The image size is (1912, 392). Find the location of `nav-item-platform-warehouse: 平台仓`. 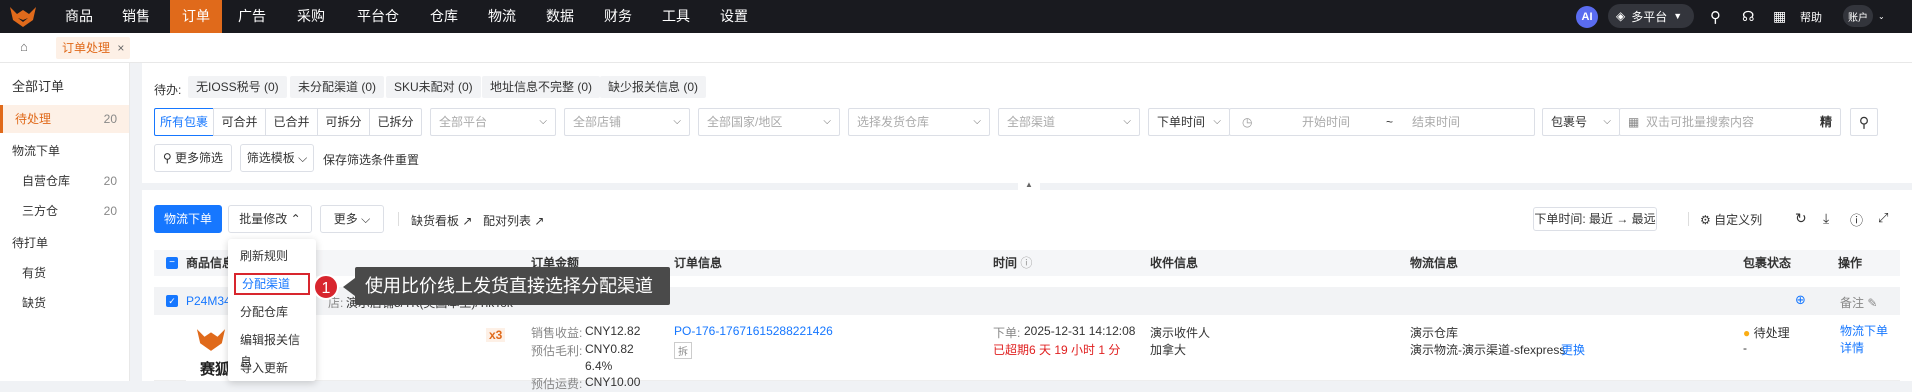

nav-item-platform-warehouse: 平台仓 is located at coordinates (378, 16).